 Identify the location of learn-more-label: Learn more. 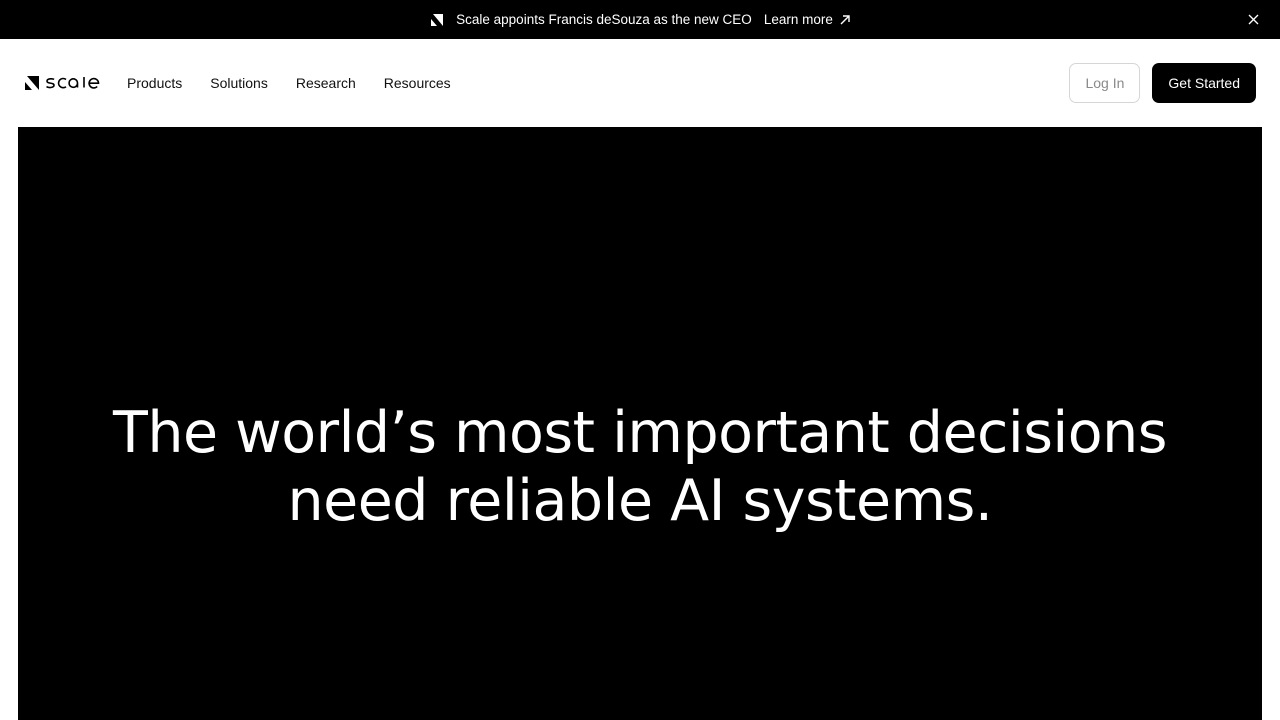
(798, 19).